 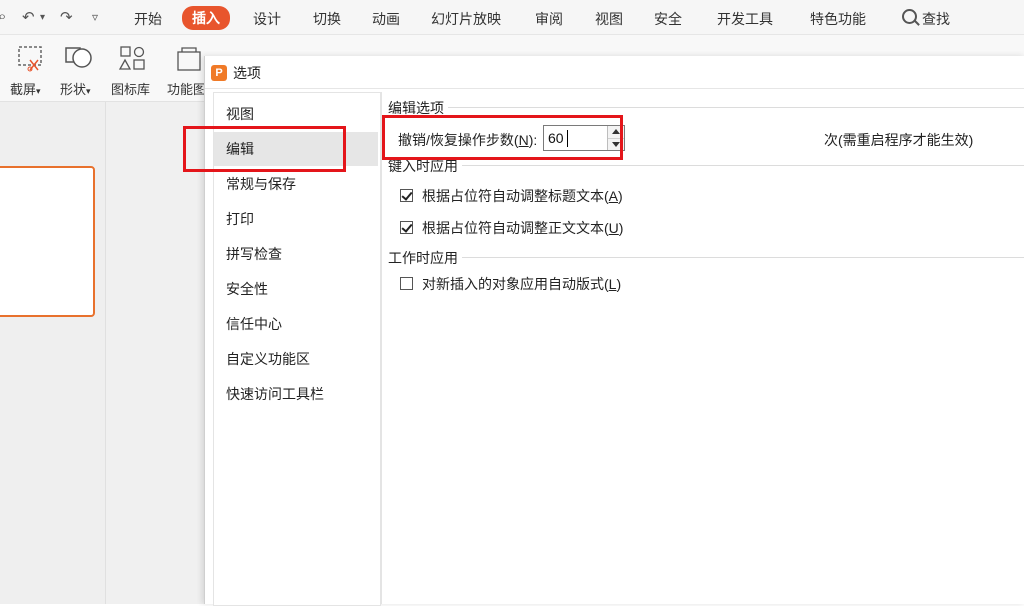 What do you see at coordinates (616, 144) in the screenshot?
I see `stepper-down-icon` at bounding box center [616, 144].